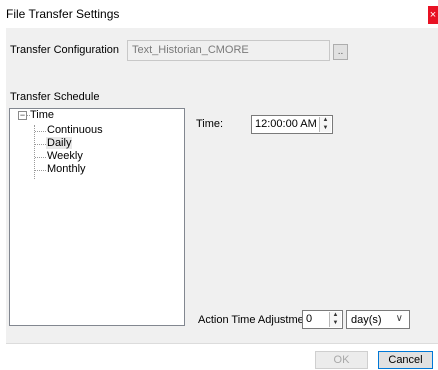  I want to click on unit-selected-value: day(s), so click(366, 320).